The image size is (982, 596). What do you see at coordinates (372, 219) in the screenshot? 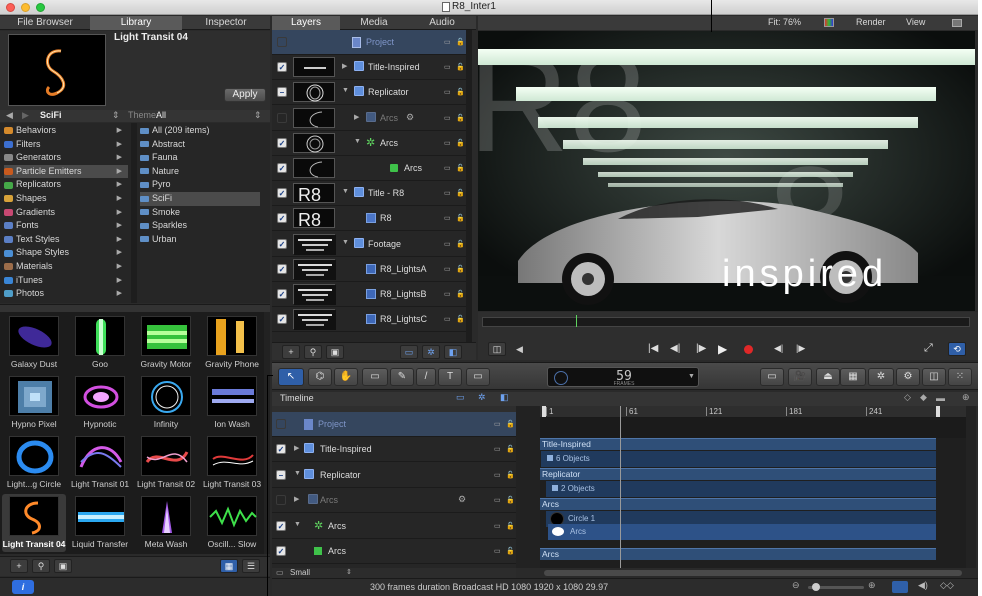
I see `layer-row: ✓ R8 R8 ▭ 🔓` at bounding box center [372, 219].